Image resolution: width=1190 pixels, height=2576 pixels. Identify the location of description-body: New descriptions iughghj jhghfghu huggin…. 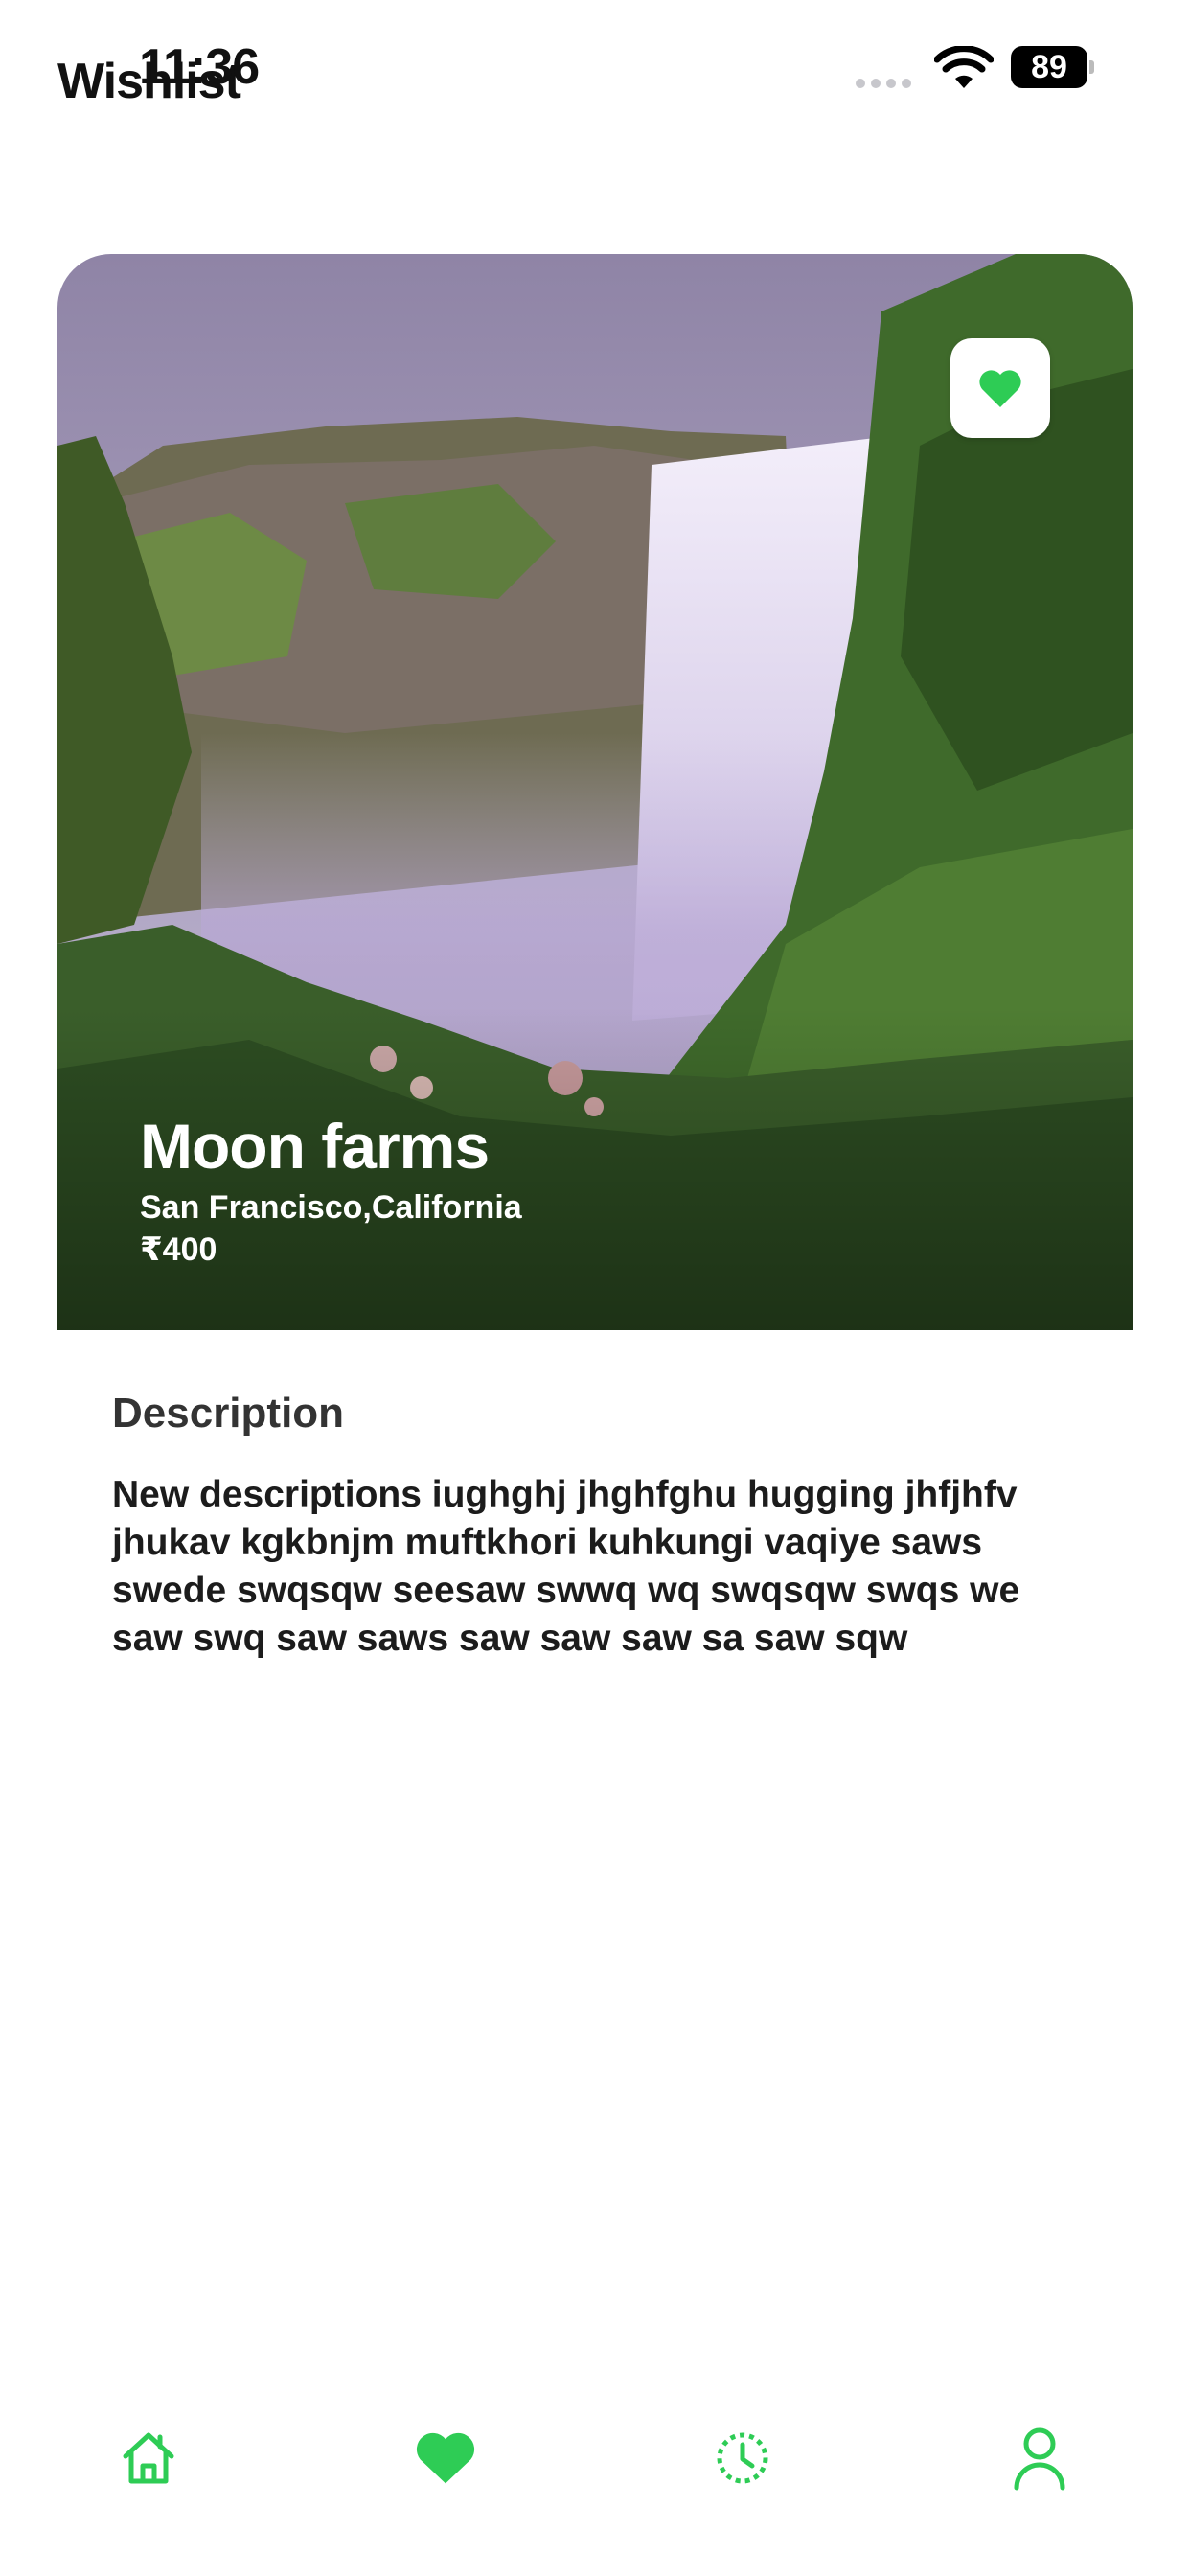
(566, 1566).